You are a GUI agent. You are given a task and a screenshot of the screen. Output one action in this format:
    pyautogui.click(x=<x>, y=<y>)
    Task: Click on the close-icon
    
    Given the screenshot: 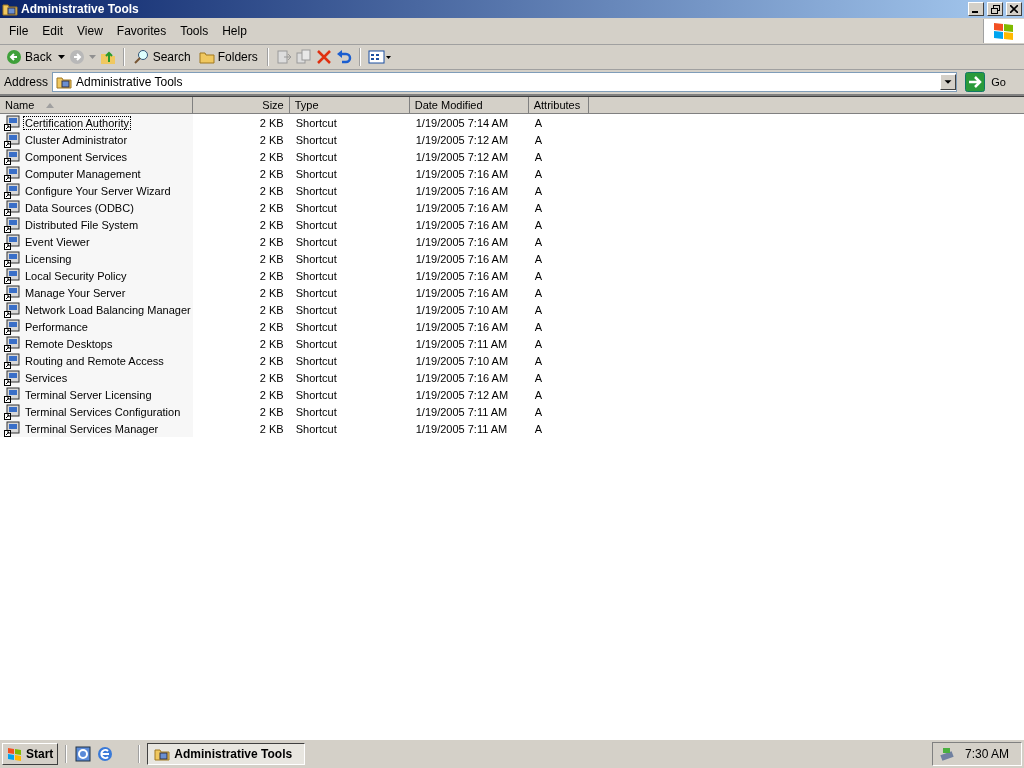 What is the action you would take?
    pyautogui.click(x=1014, y=9)
    